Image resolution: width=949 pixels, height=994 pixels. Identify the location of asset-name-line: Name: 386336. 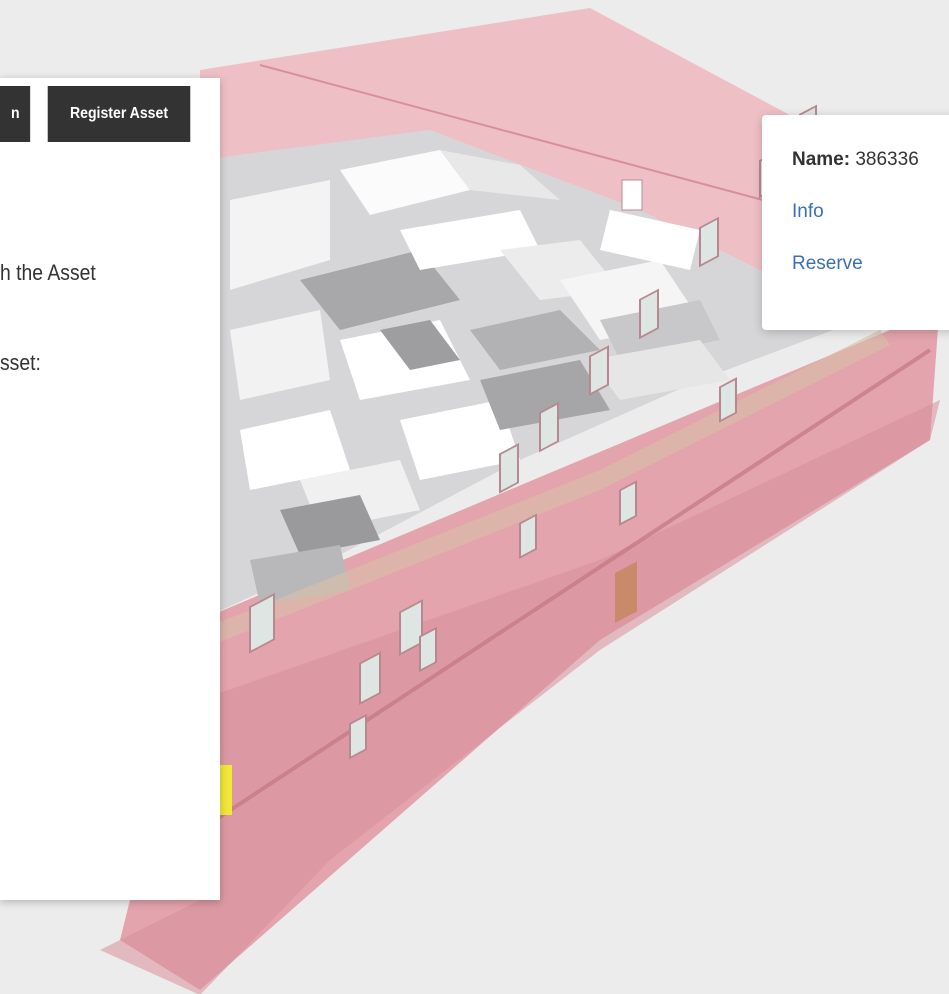
(855, 160).